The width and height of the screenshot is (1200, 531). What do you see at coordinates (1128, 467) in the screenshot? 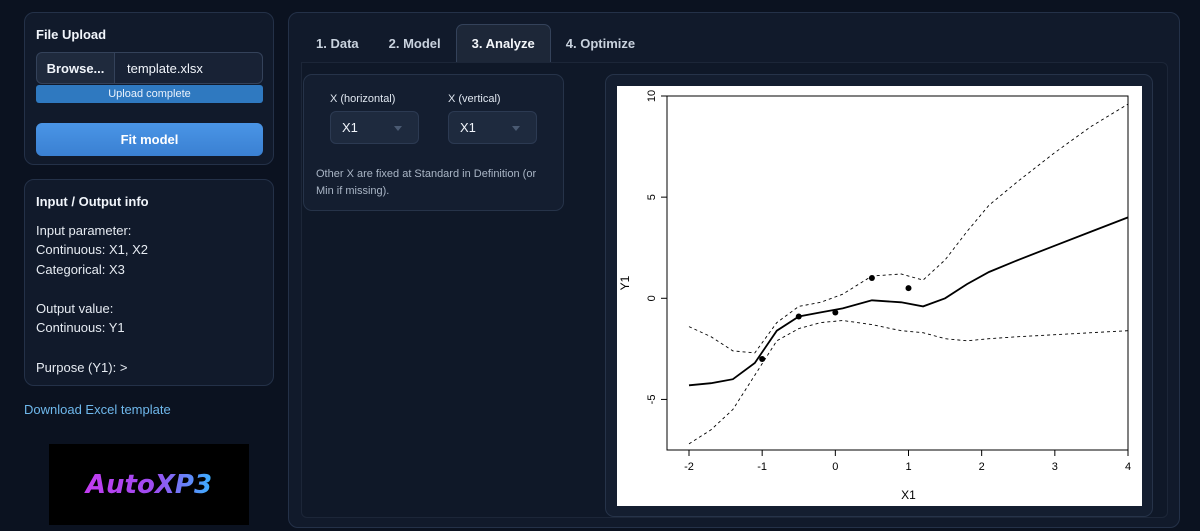
I see `x-tick-label: 4` at bounding box center [1128, 467].